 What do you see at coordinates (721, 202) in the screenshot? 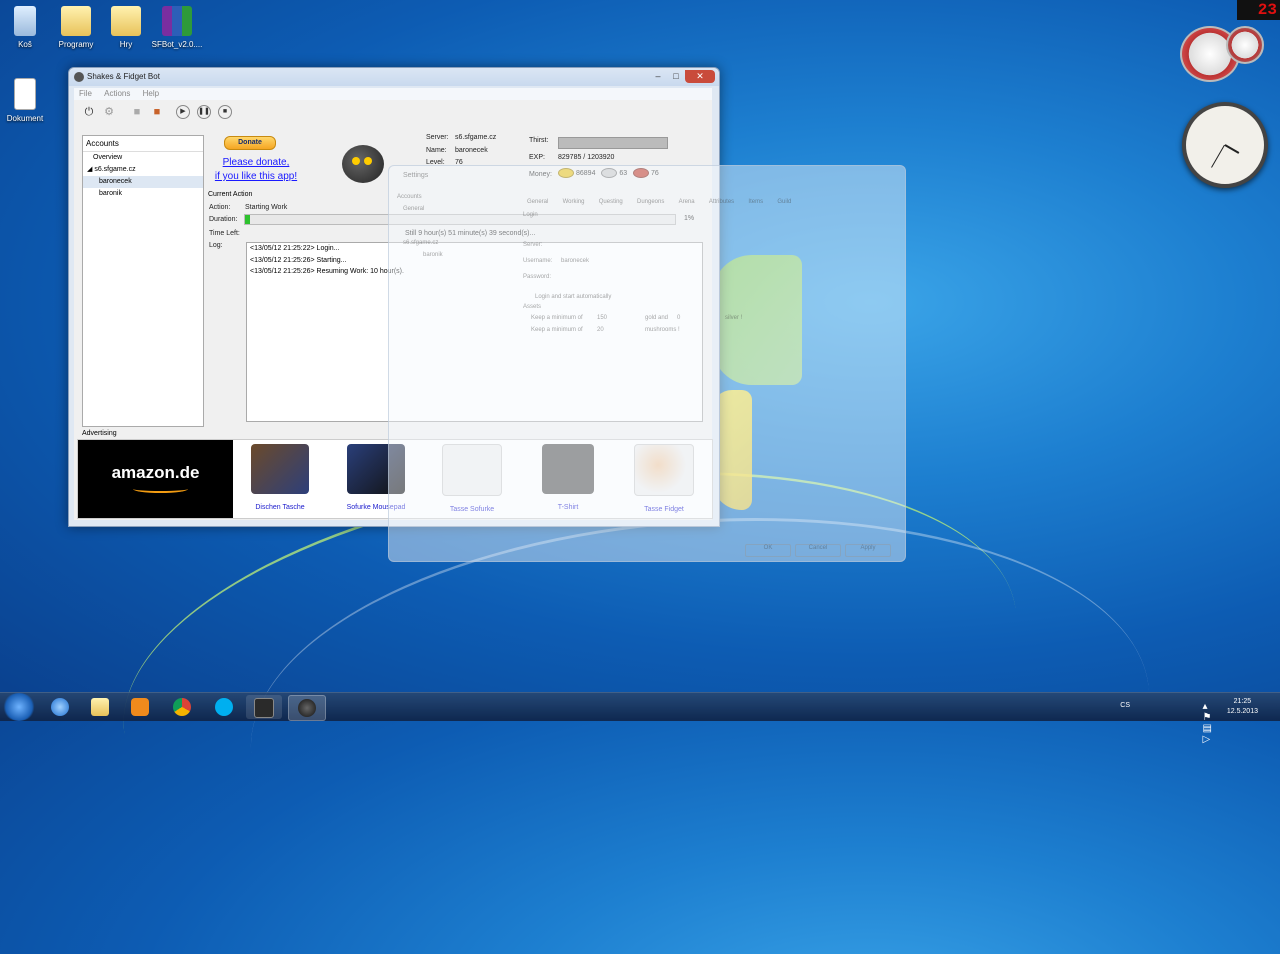
I see `tab-attributes: Attributes` at bounding box center [721, 202].